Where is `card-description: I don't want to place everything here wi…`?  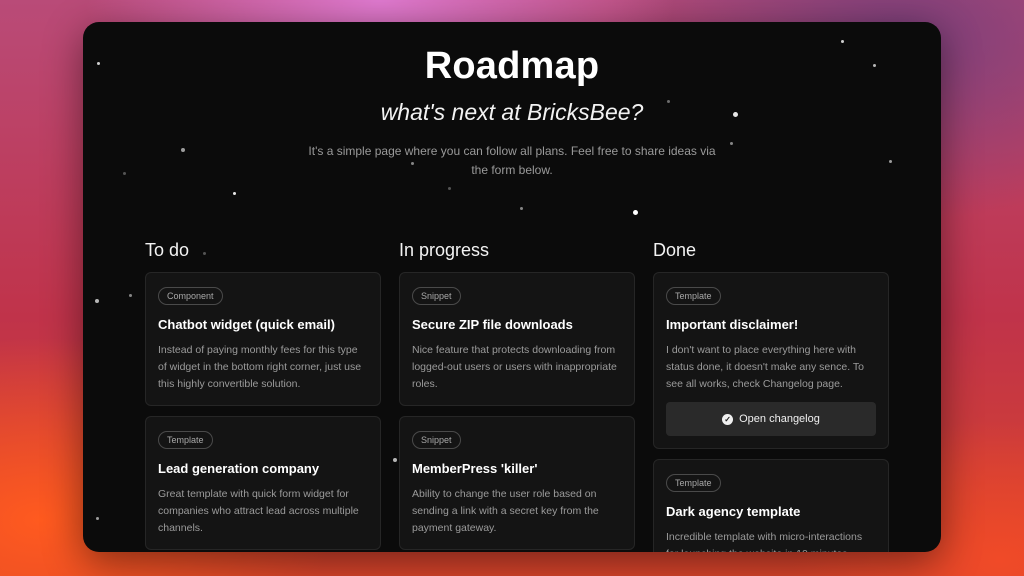 card-description: I don't want to place everything here wi… is located at coordinates (765, 367).